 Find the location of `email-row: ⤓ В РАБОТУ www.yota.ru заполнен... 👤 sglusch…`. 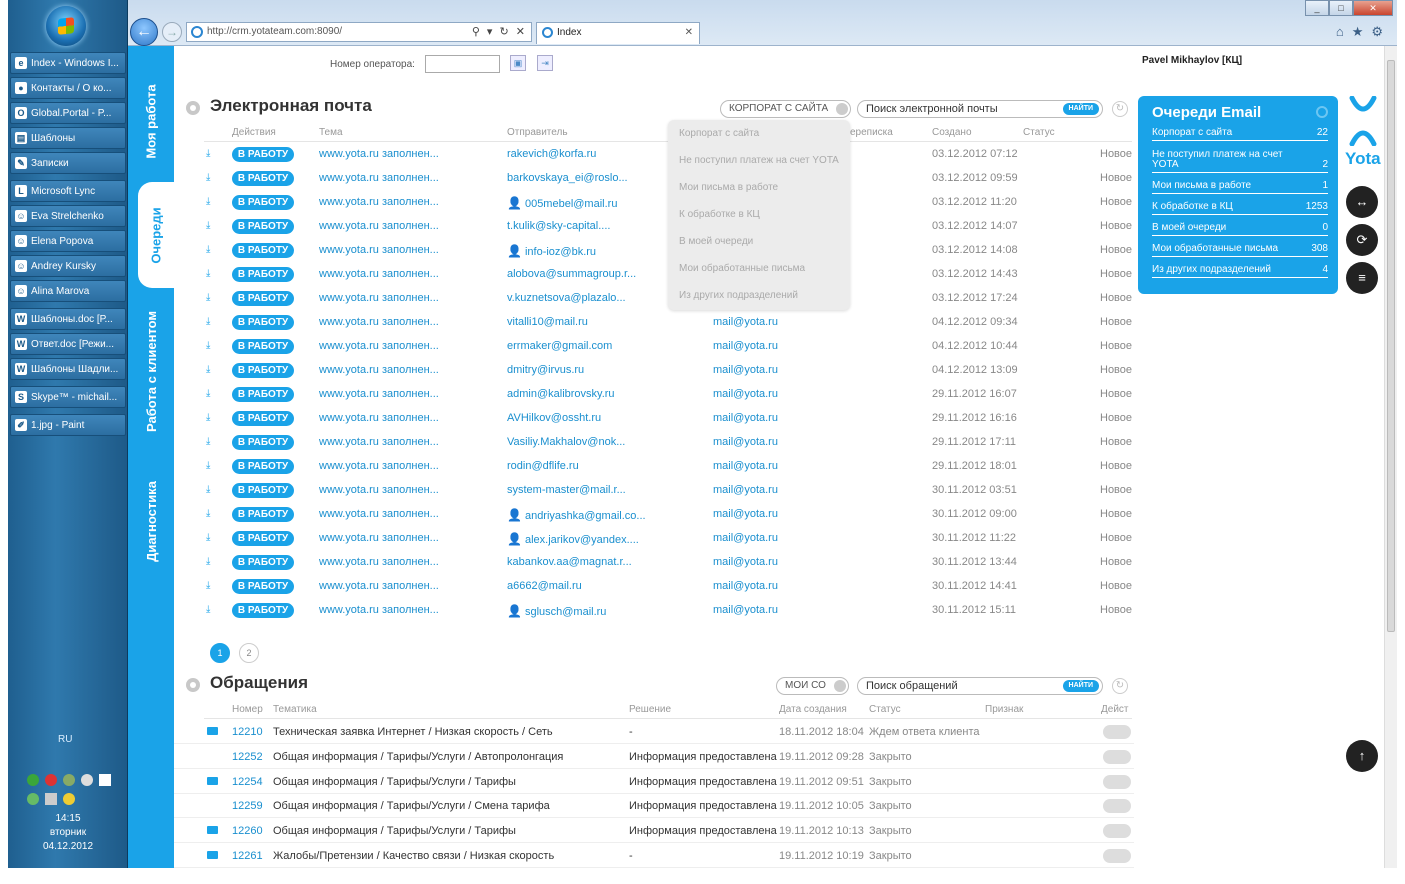

email-row: ⤓ В РАБОТУ www.yota.ru заполнен... 👤 sglusch… is located at coordinates (654, 611).